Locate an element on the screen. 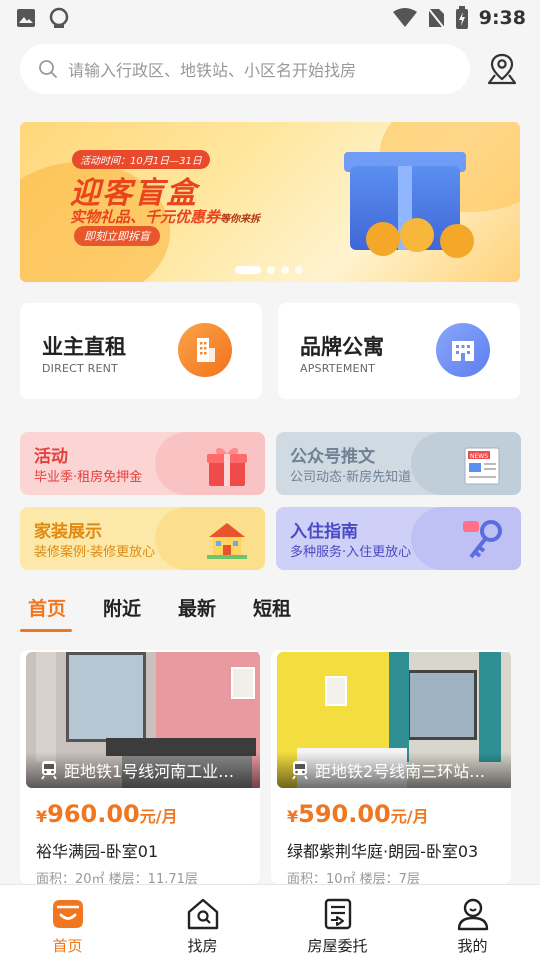 This screenshot has width=540, height=960. tile-wechat-posts: 公众号推文 公司动态·新房先知道 NEWS is located at coordinates (398, 463).